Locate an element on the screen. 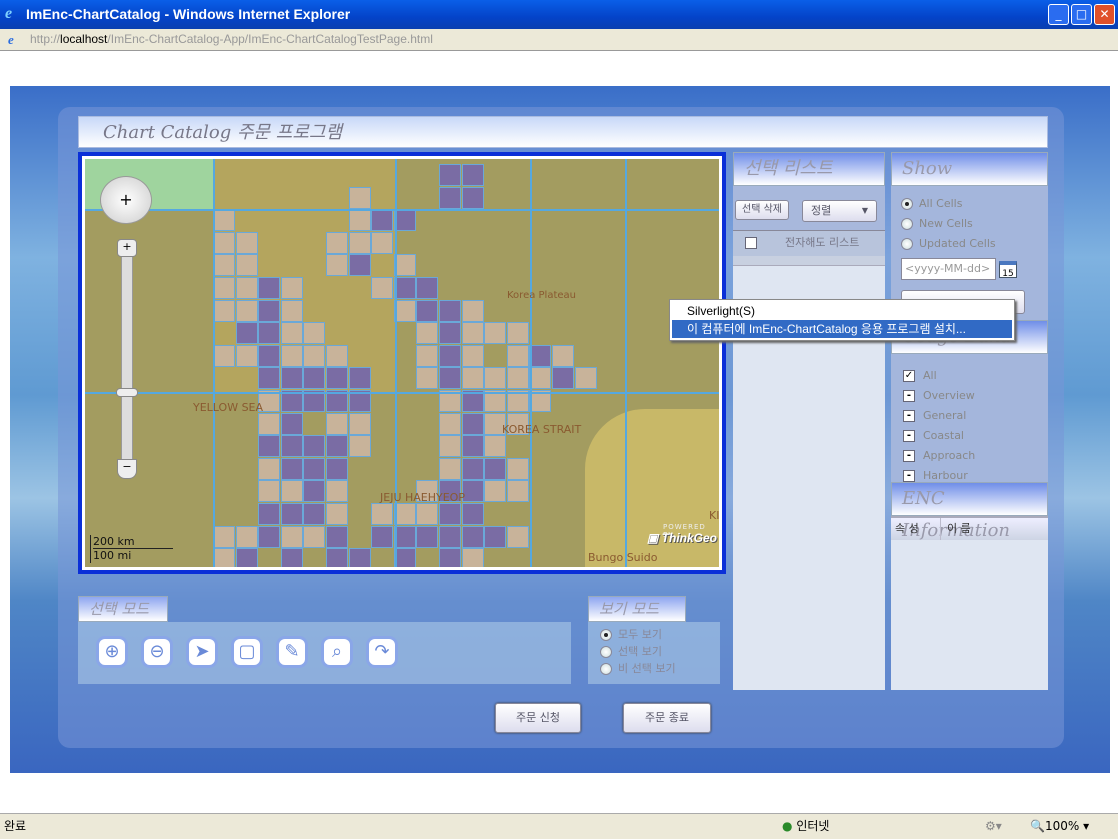  close-button: ✕ is located at coordinates (1104, 14).